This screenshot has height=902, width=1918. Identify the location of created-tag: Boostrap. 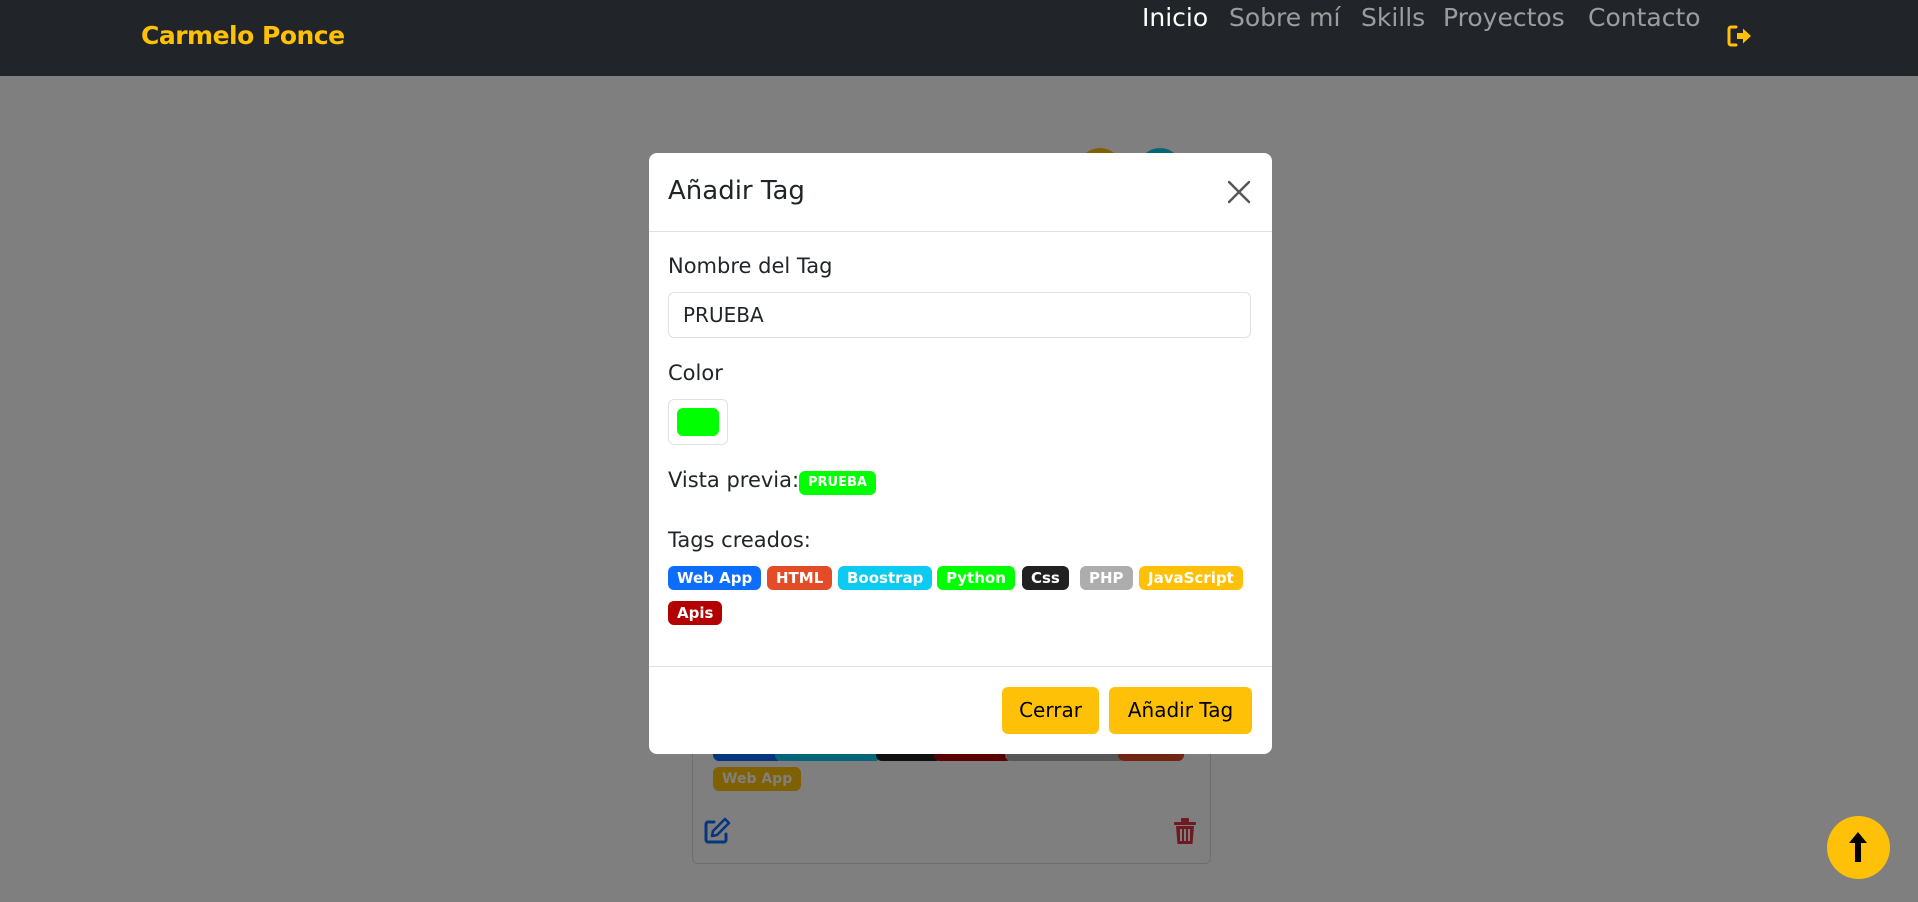
(885, 578).